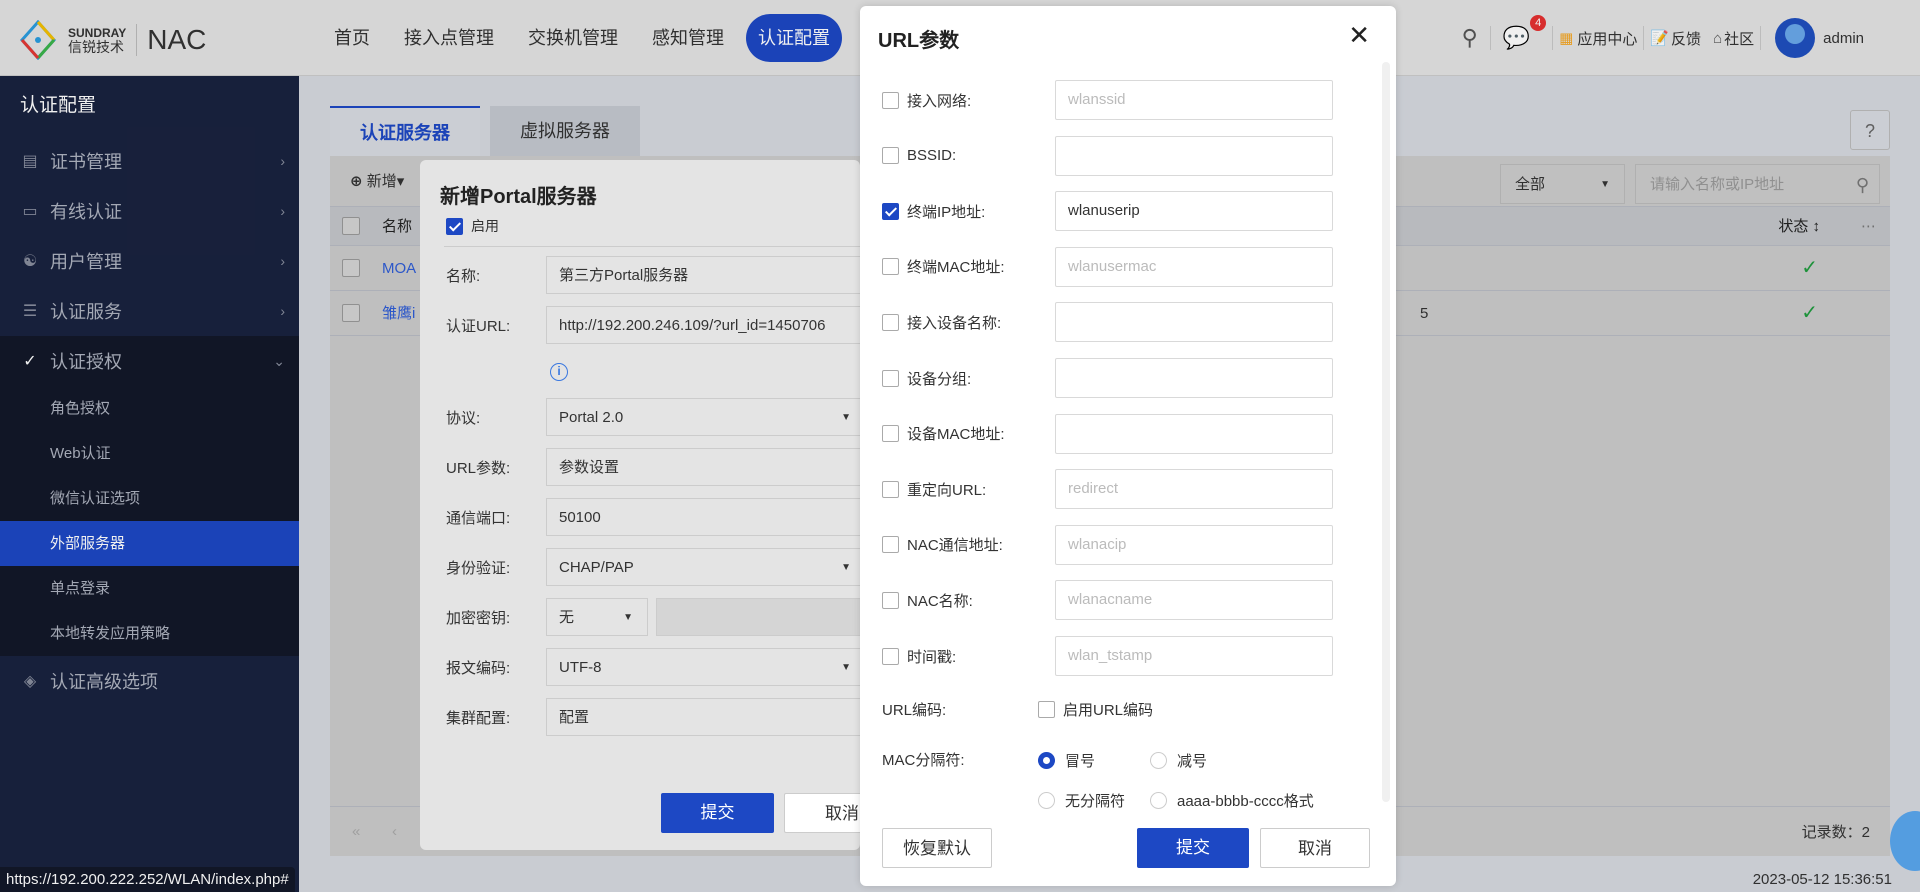 The image size is (1920, 892). Describe the element at coordinates (706, 275) in the screenshot. I see `name-input: 第三方Portal服务器` at that location.